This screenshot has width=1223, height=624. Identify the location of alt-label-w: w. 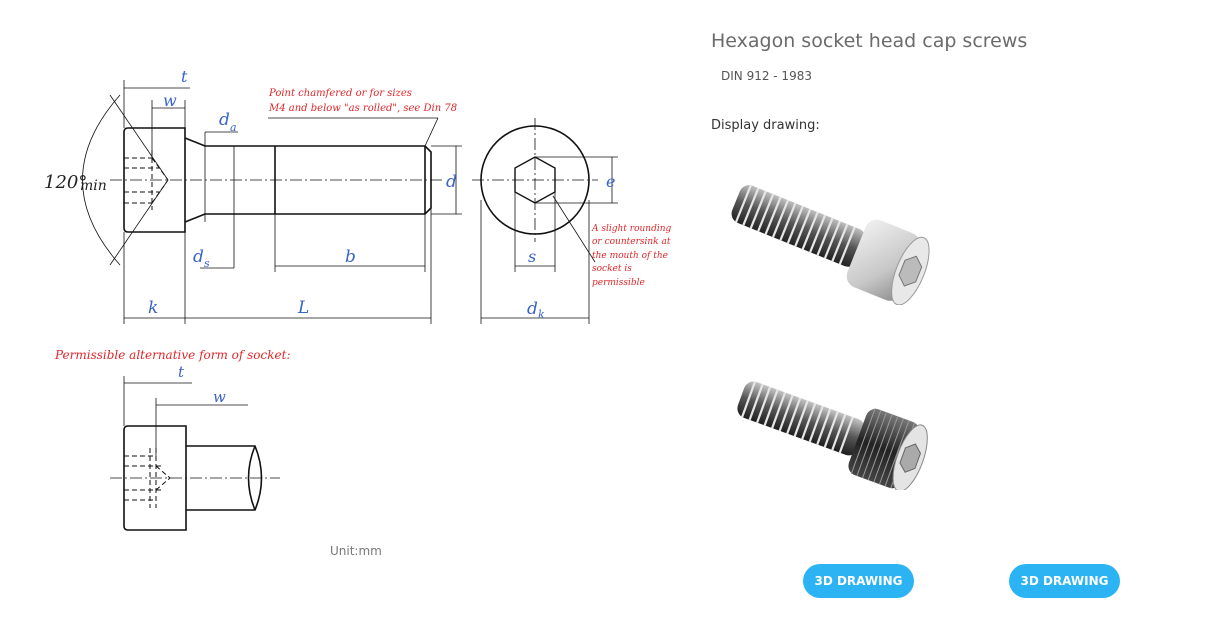
(219, 397).